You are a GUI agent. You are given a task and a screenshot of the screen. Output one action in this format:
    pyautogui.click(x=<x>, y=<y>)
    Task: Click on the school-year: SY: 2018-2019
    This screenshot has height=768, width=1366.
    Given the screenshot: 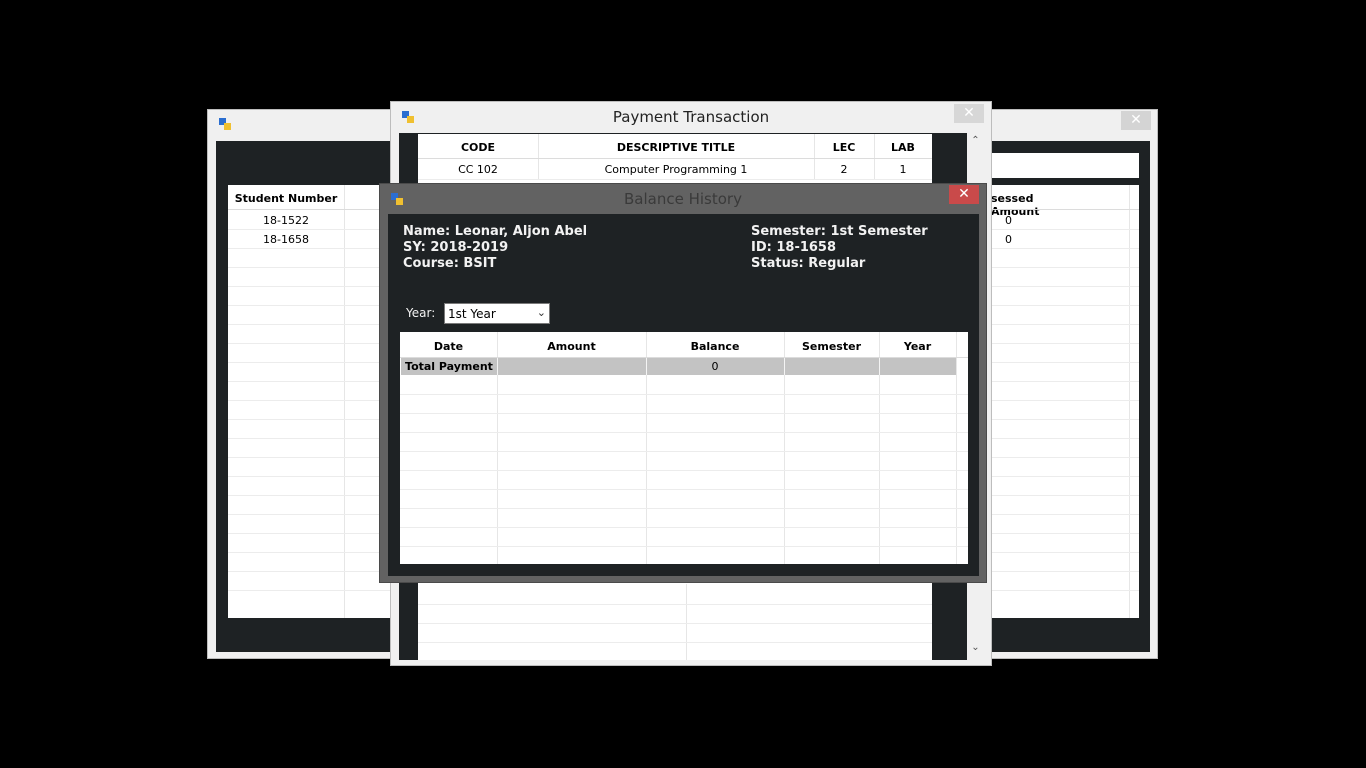 What is the action you would take?
    pyautogui.click(x=456, y=247)
    